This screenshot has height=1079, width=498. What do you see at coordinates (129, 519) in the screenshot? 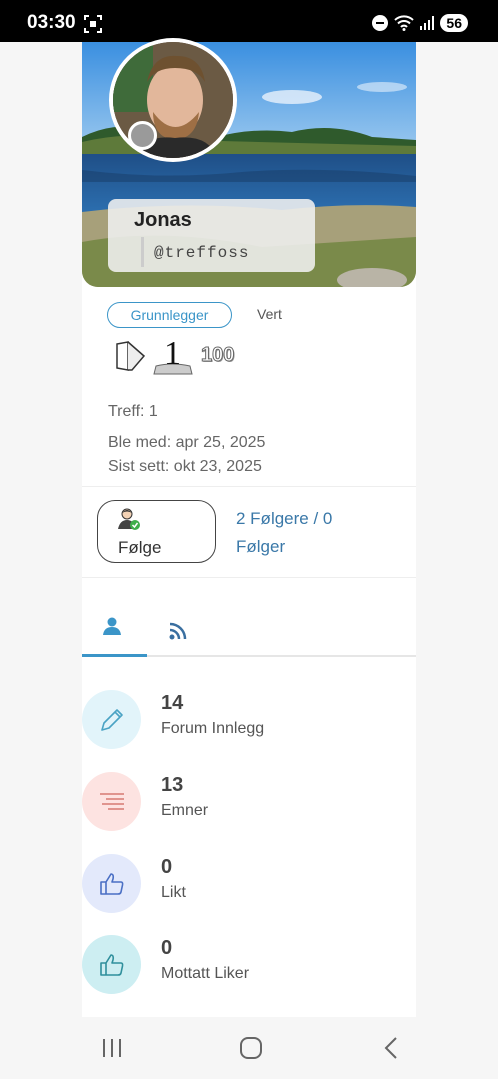
I see `follow-user-icon` at bounding box center [129, 519].